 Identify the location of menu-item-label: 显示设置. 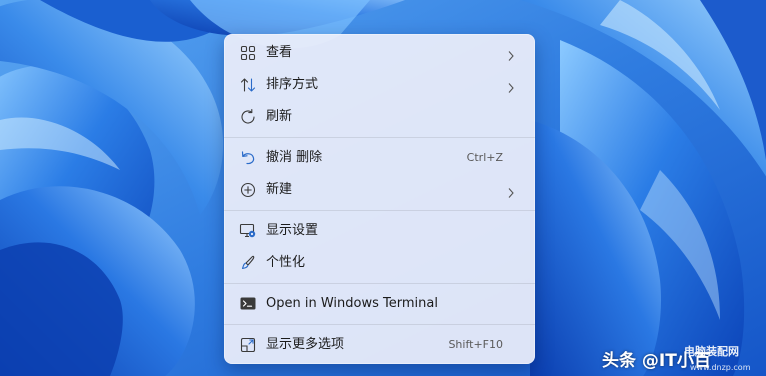
(292, 230).